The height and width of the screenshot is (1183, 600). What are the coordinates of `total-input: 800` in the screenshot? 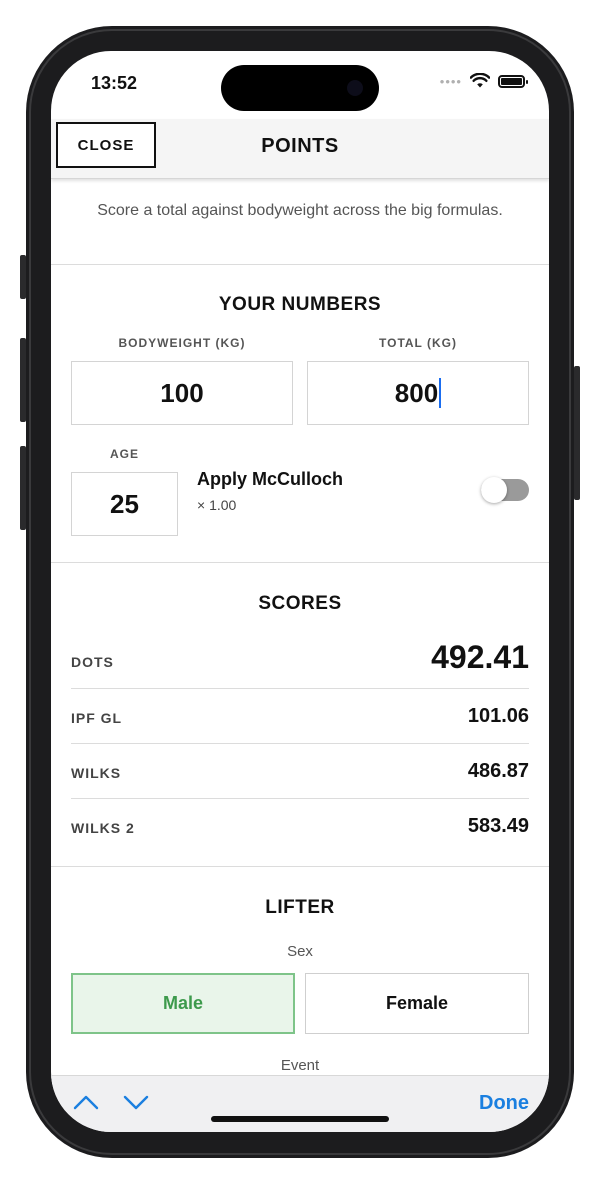 It's located at (418, 393).